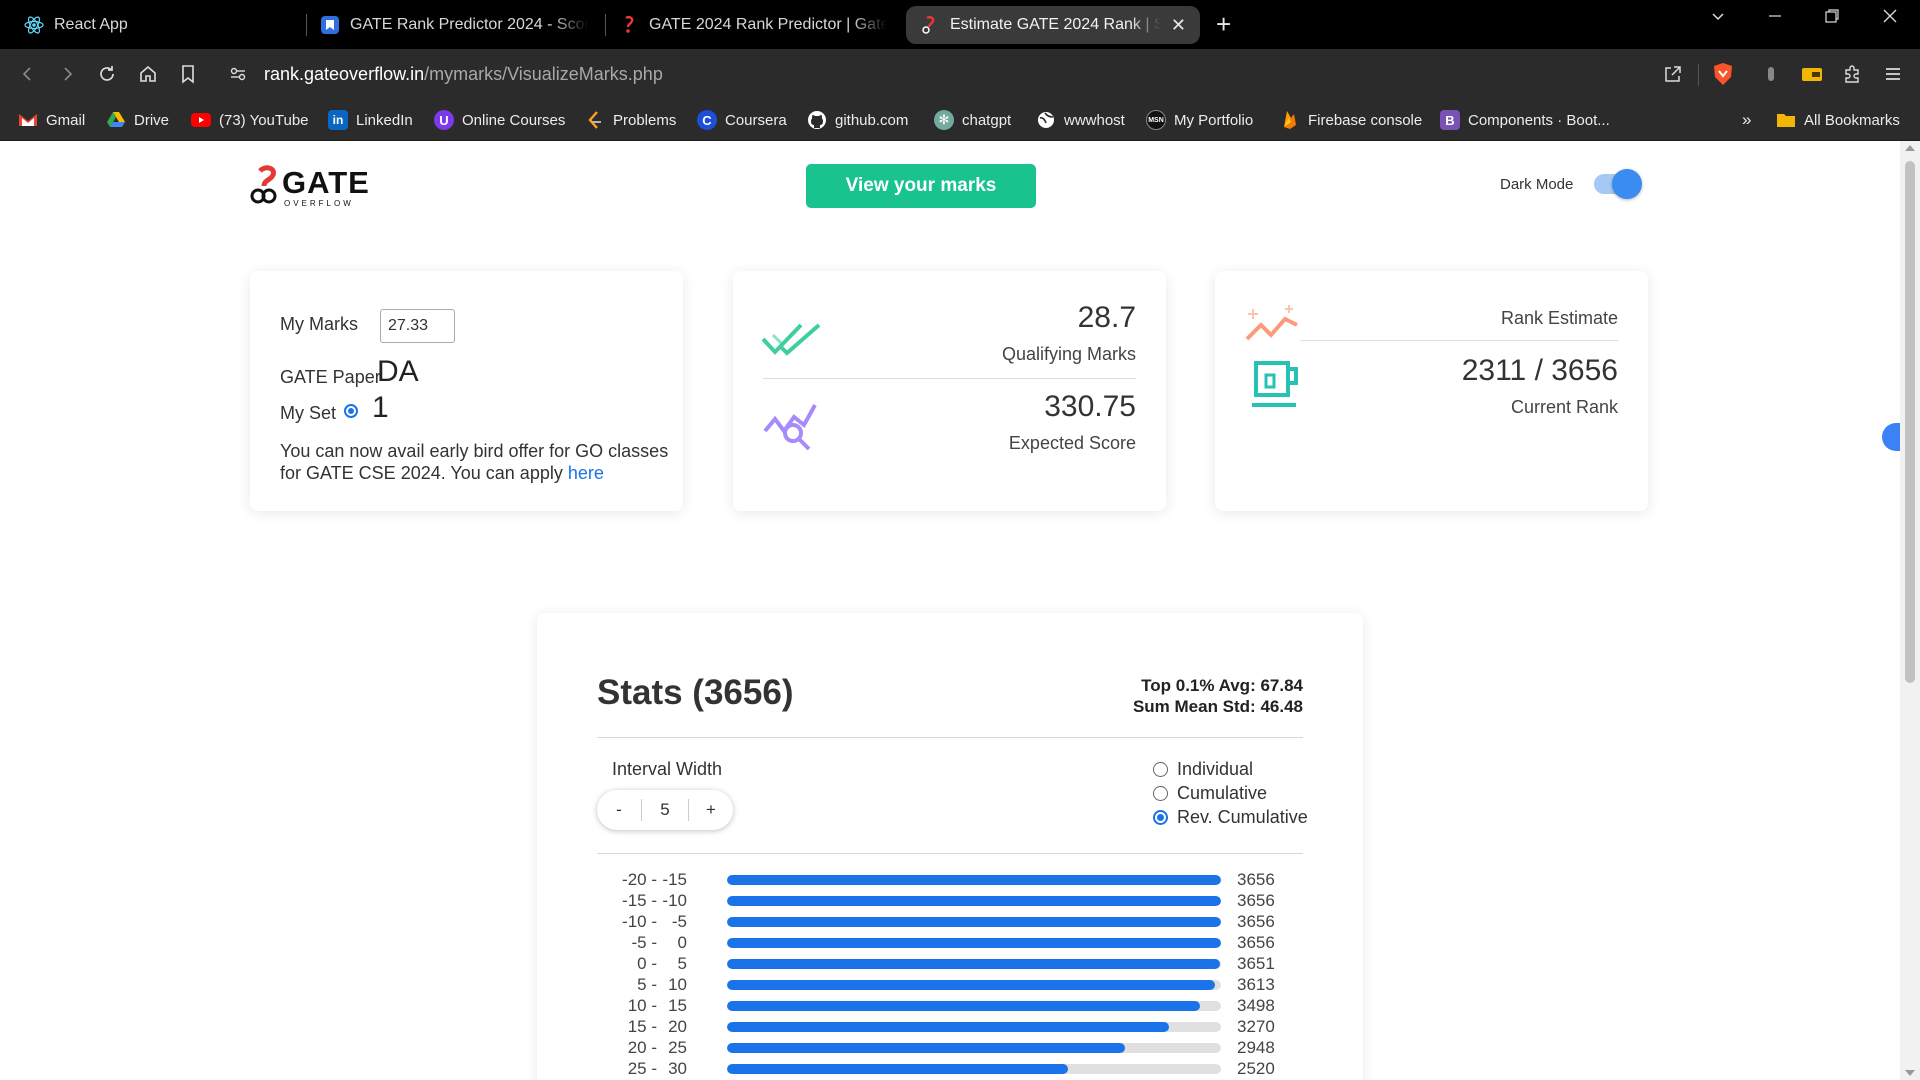 The image size is (1920, 1080). Describe the element at coordinates (742, 120) in the screenshot. I see `bookmark-coursera: C Coursera` at that location.